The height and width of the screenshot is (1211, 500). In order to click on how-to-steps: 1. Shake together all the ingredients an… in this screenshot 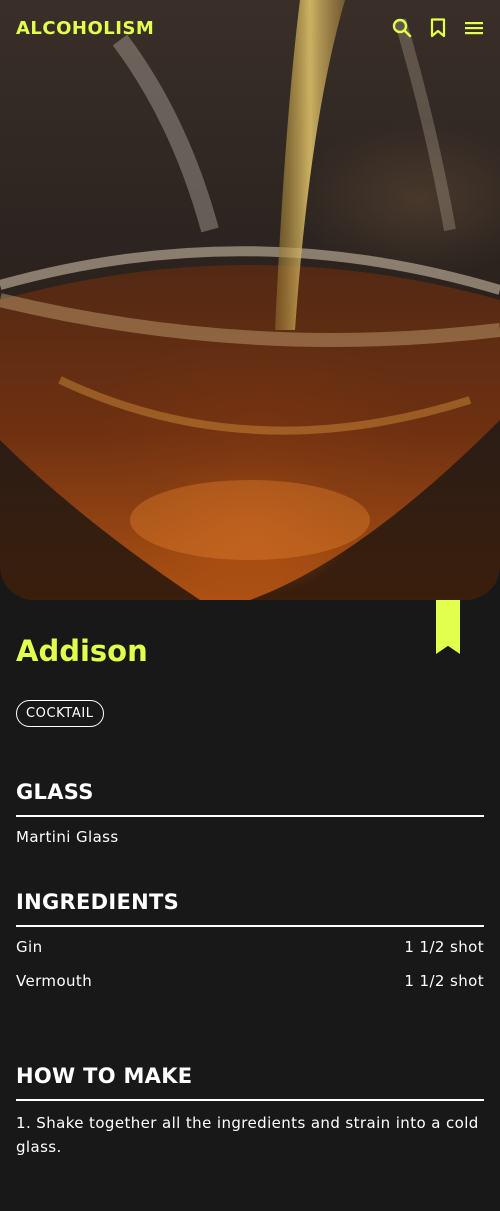, I will do `click(247, 1135)`.